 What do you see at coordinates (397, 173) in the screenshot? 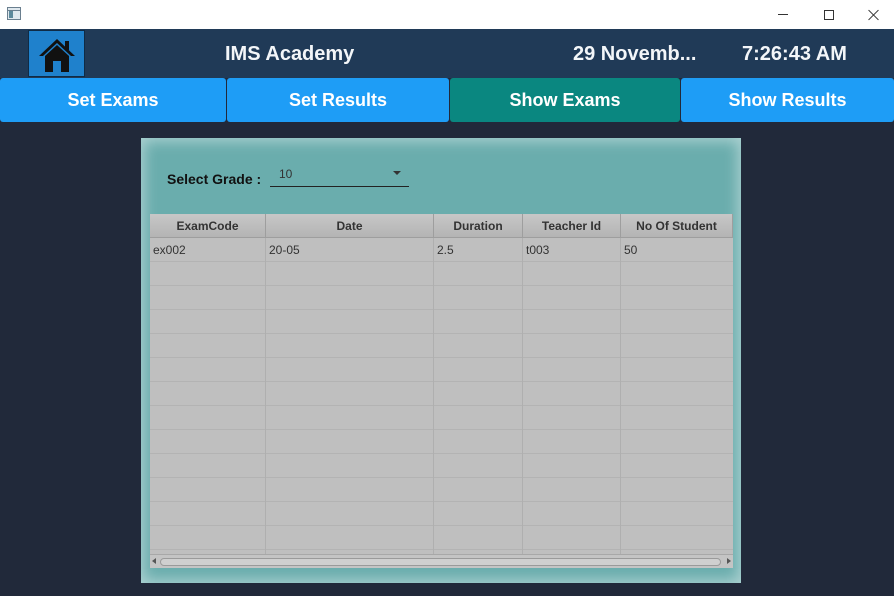
I see `chevron-down-icon` at bounding box center [397, 173].